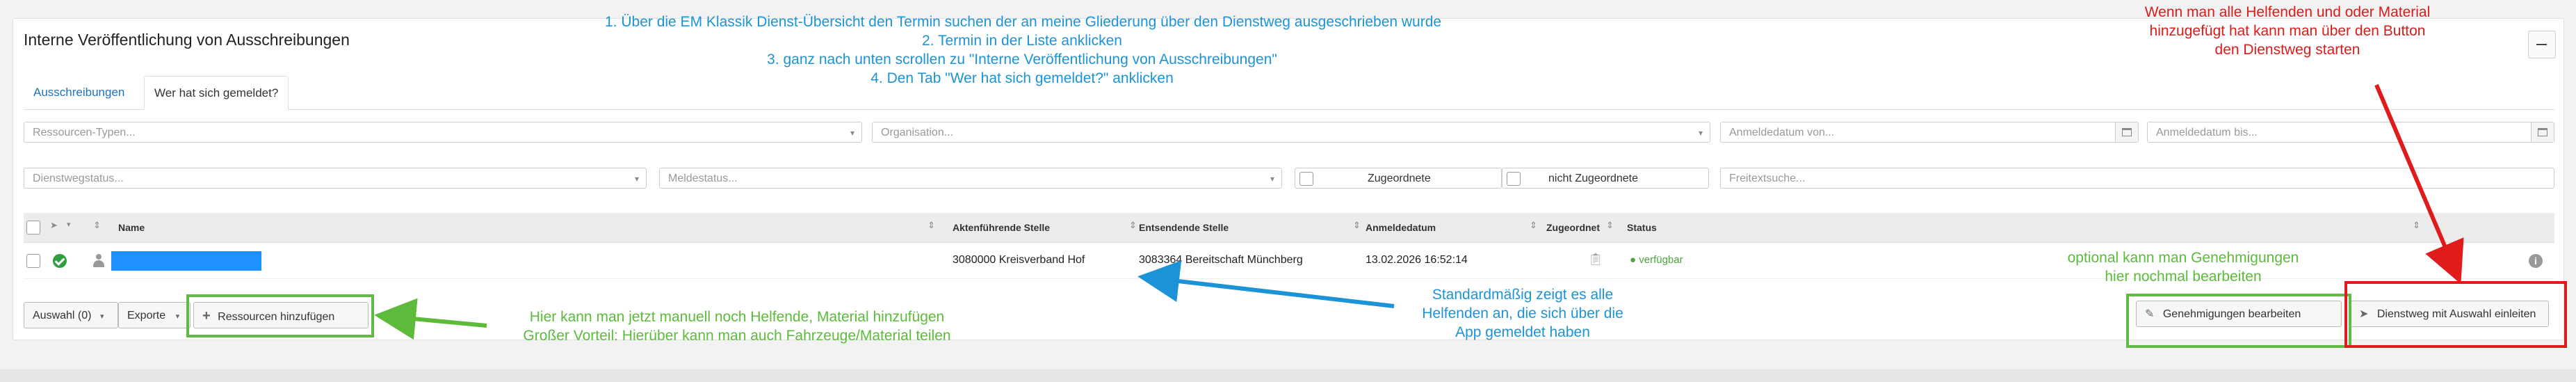  I want to click on annotation-blue-line-2: Helfenden an, die sich über die, so click(1522, 313).